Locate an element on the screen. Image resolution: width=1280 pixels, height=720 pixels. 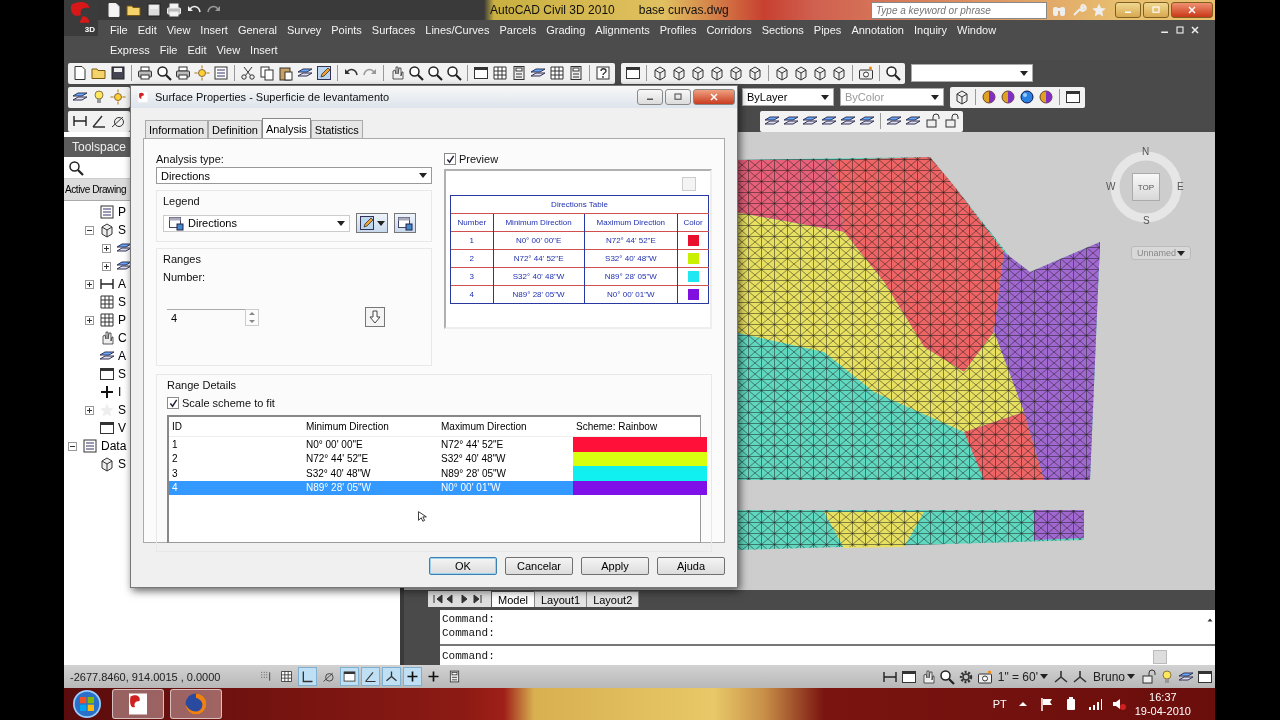
viewcube-face: TOP is located at coordinates (1146, 187).